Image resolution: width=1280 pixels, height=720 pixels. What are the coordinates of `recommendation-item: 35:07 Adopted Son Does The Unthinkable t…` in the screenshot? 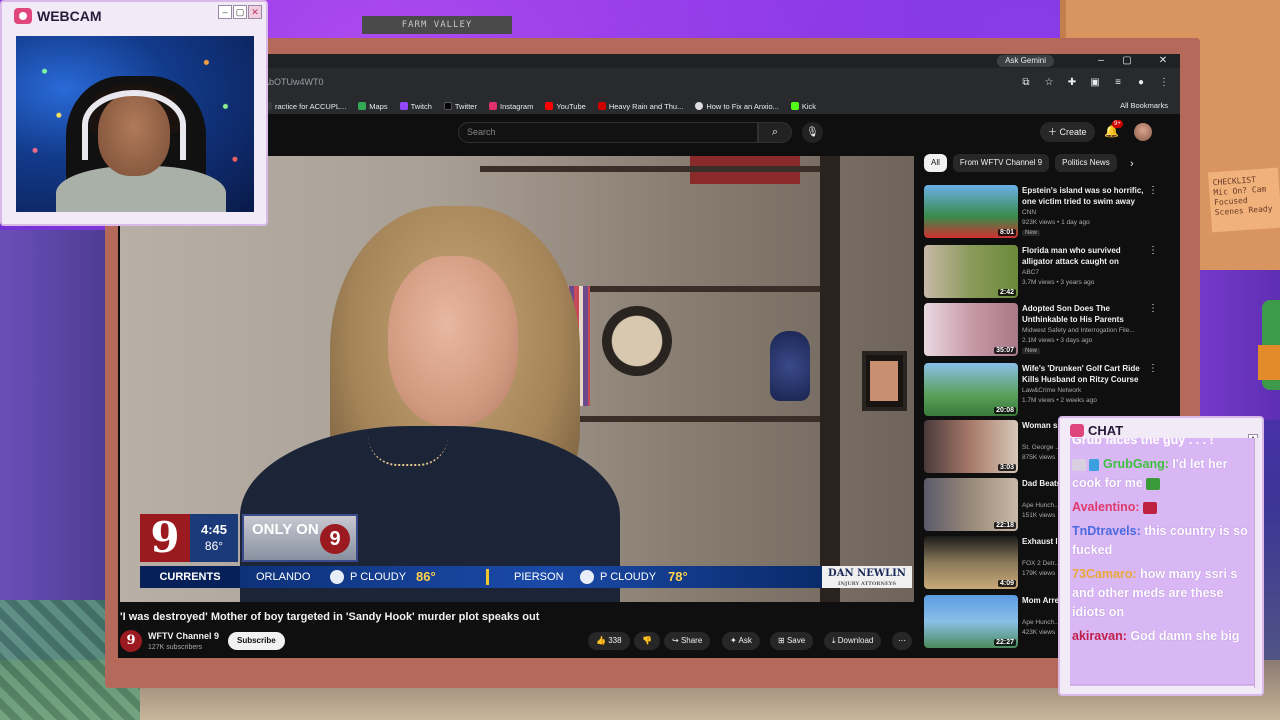 It's located at (1044, 330).